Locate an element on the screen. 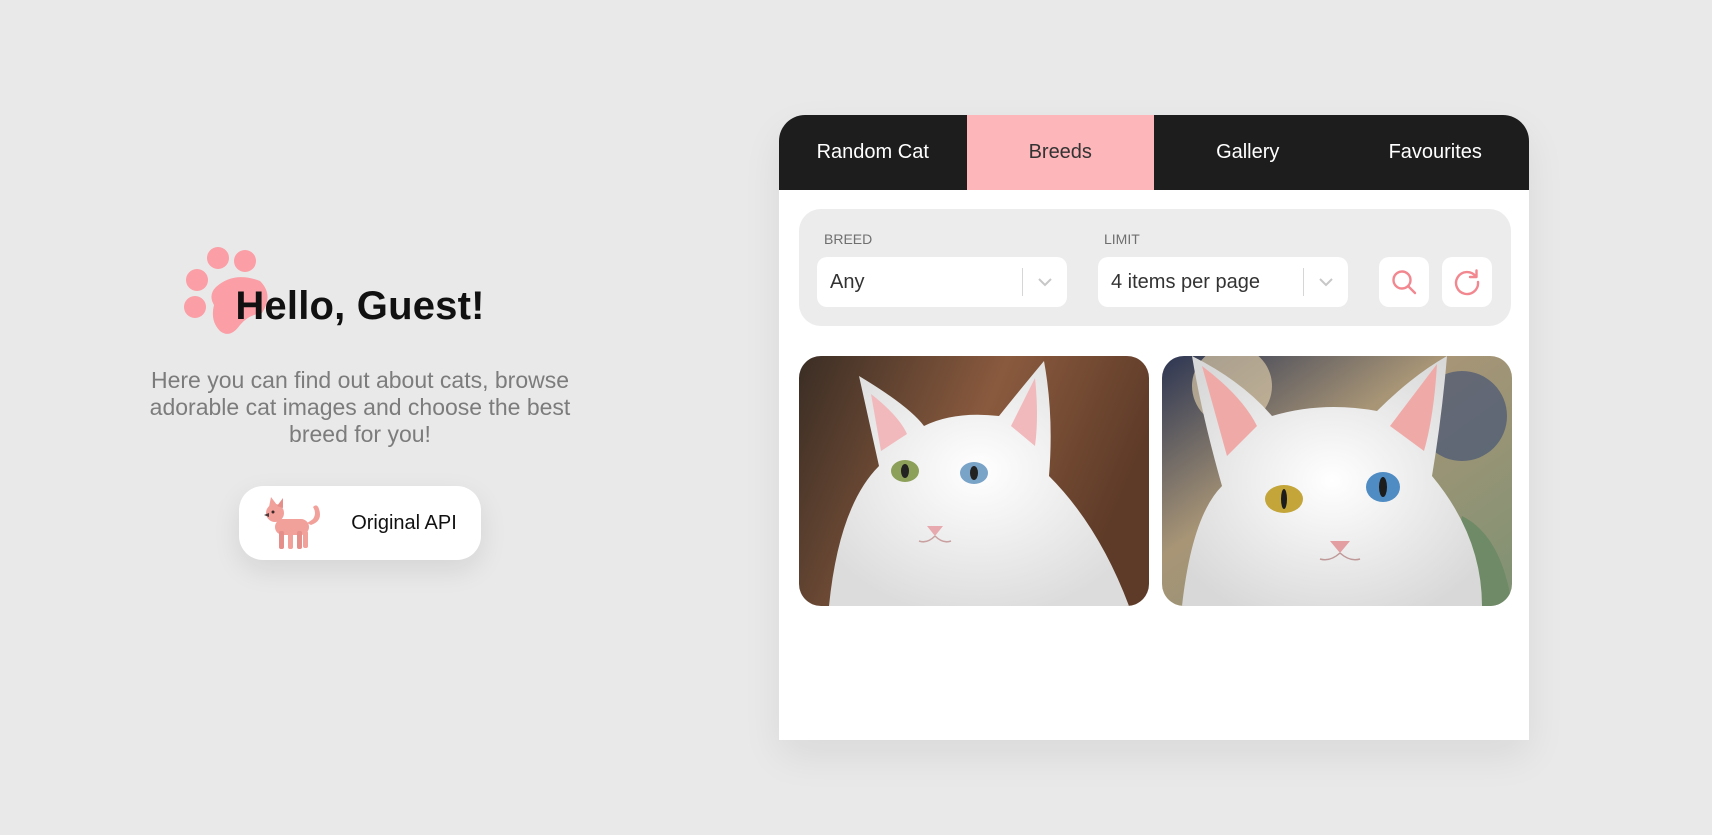  refresh-icon is located at coordinates (1467, 282).